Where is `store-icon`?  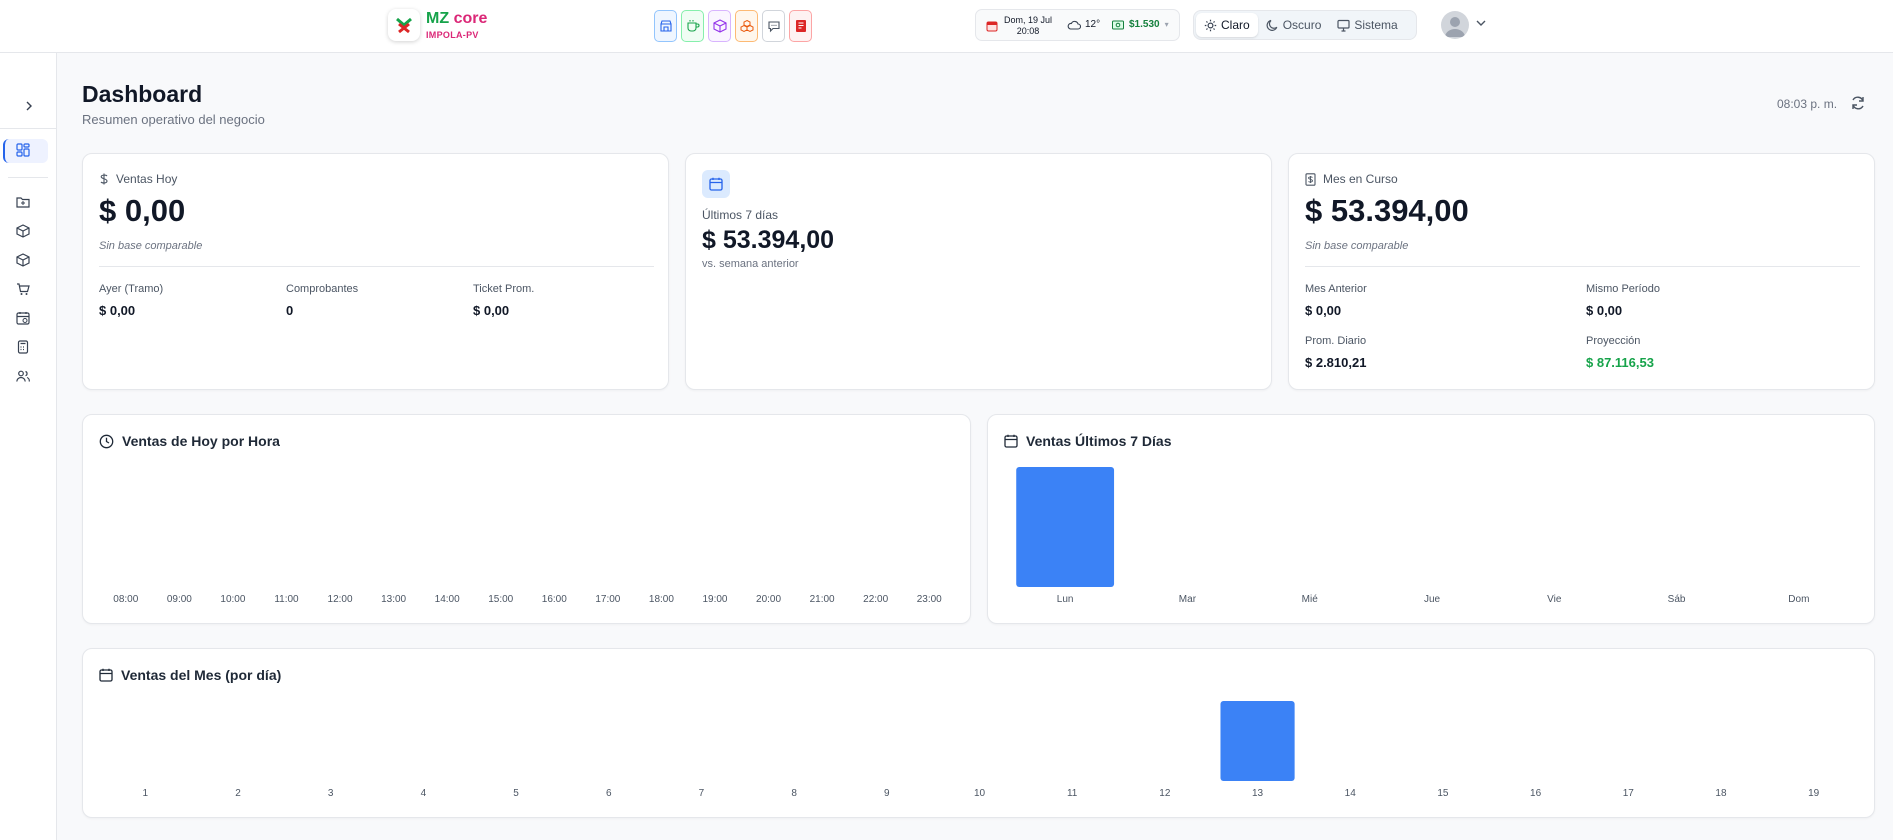
store-icon is located at coordinates (665, 26).